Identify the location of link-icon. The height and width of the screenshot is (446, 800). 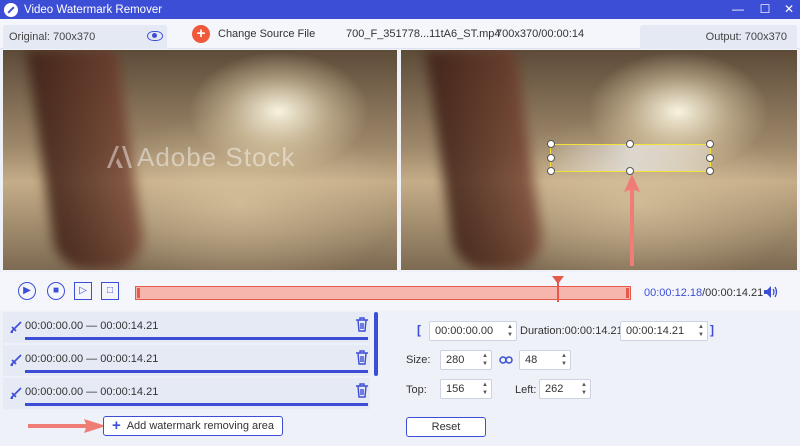
(506, 360).